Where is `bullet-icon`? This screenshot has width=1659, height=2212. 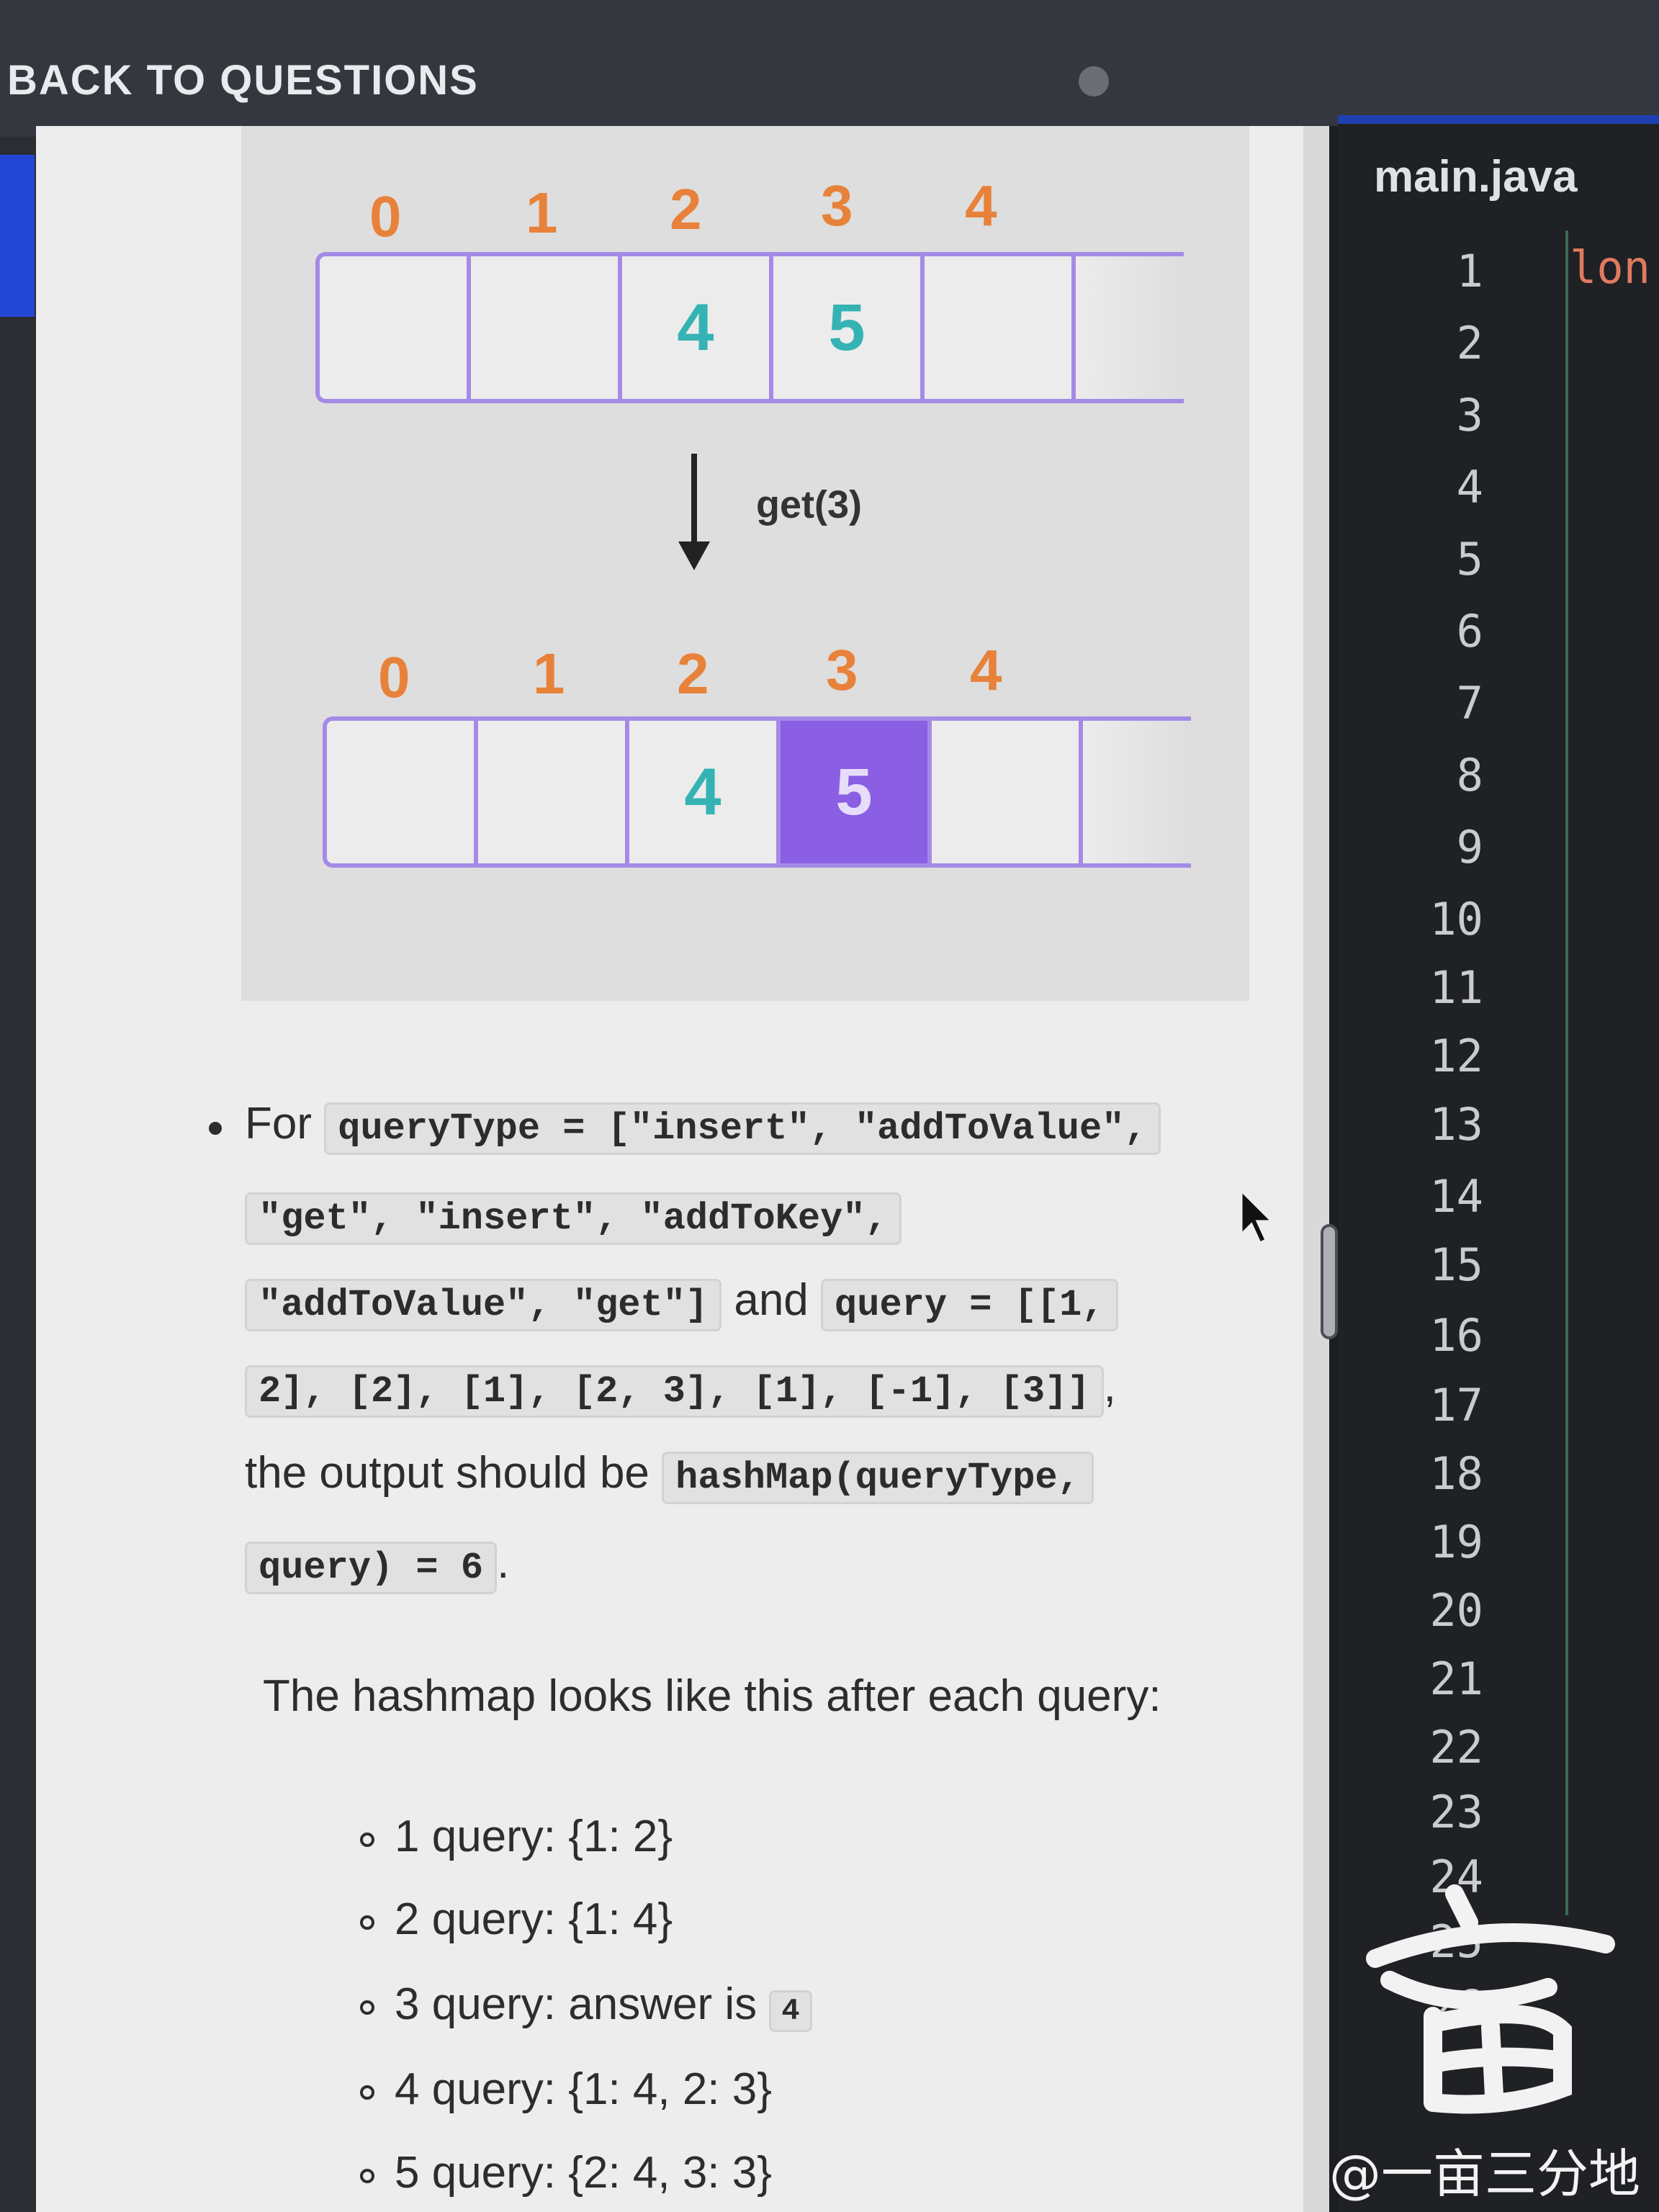
bullet-icon is located at coordinates (215, 1128).